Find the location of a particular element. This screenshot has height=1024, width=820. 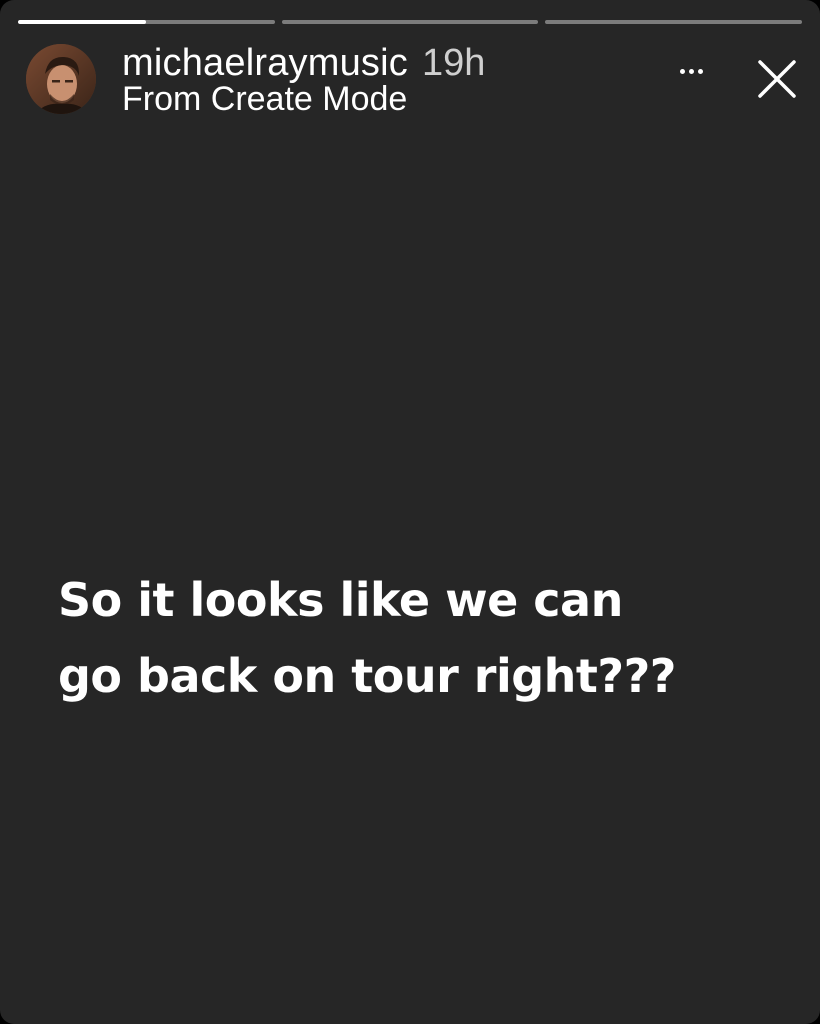

timestamp: 19h is located at coordinates (453, 63).